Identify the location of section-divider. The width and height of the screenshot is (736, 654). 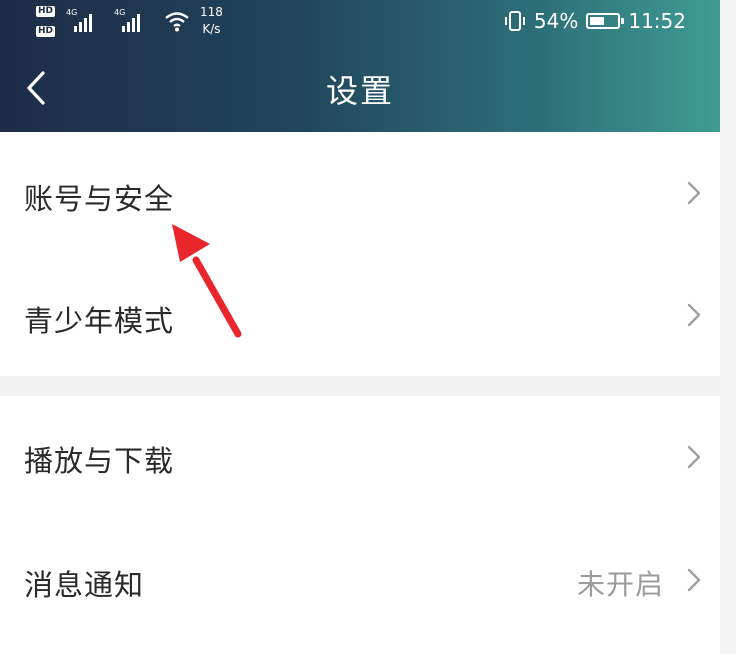
(360, 386).